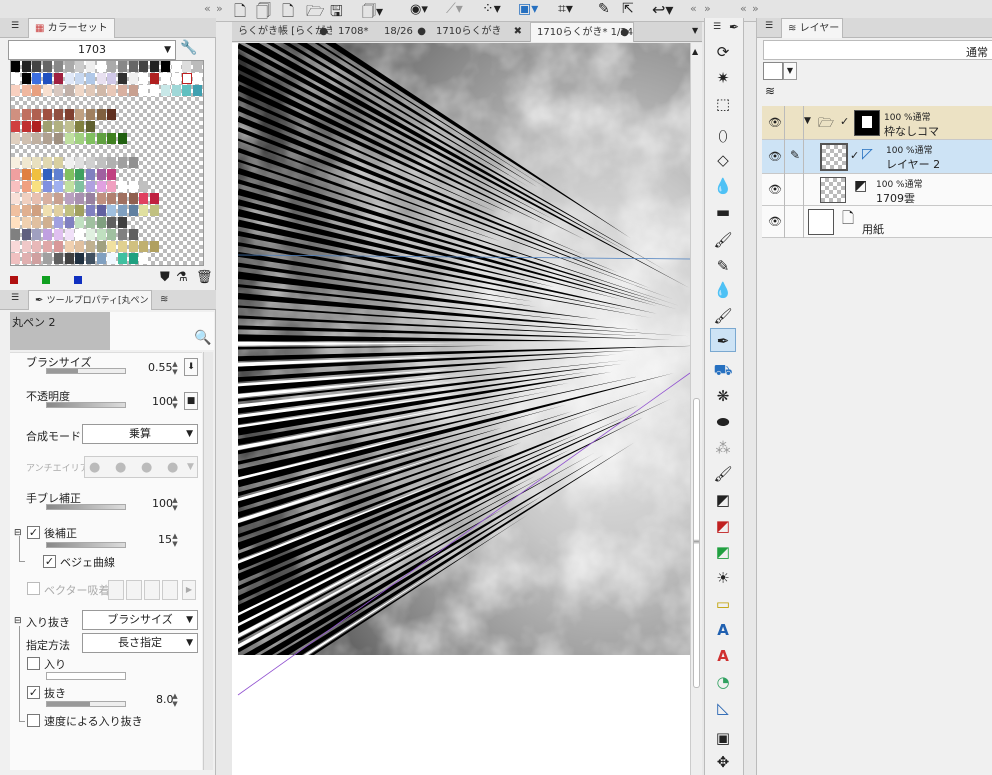 The width and height of the screenshot is (992, 775). I want to click on opacity-spinner: ▲ ▼, so click(175, 402).